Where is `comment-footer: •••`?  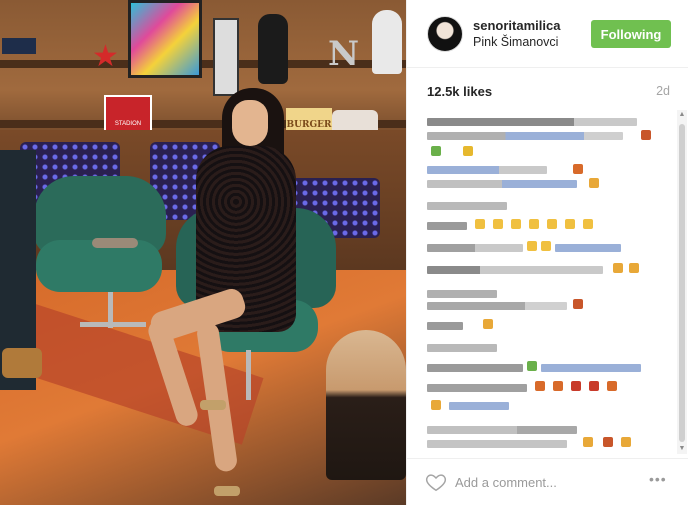 comment-footer: ••• is located at coordinates (547, 481).